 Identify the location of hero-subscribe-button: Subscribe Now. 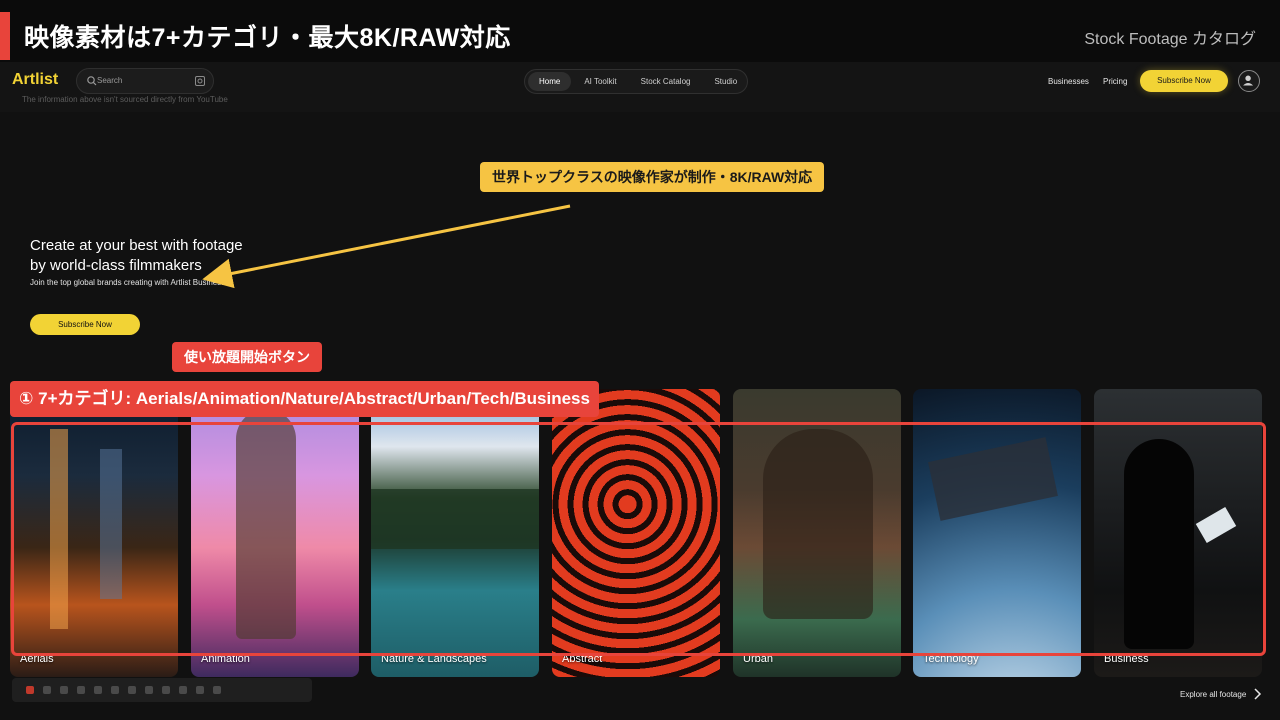
(85, 324).